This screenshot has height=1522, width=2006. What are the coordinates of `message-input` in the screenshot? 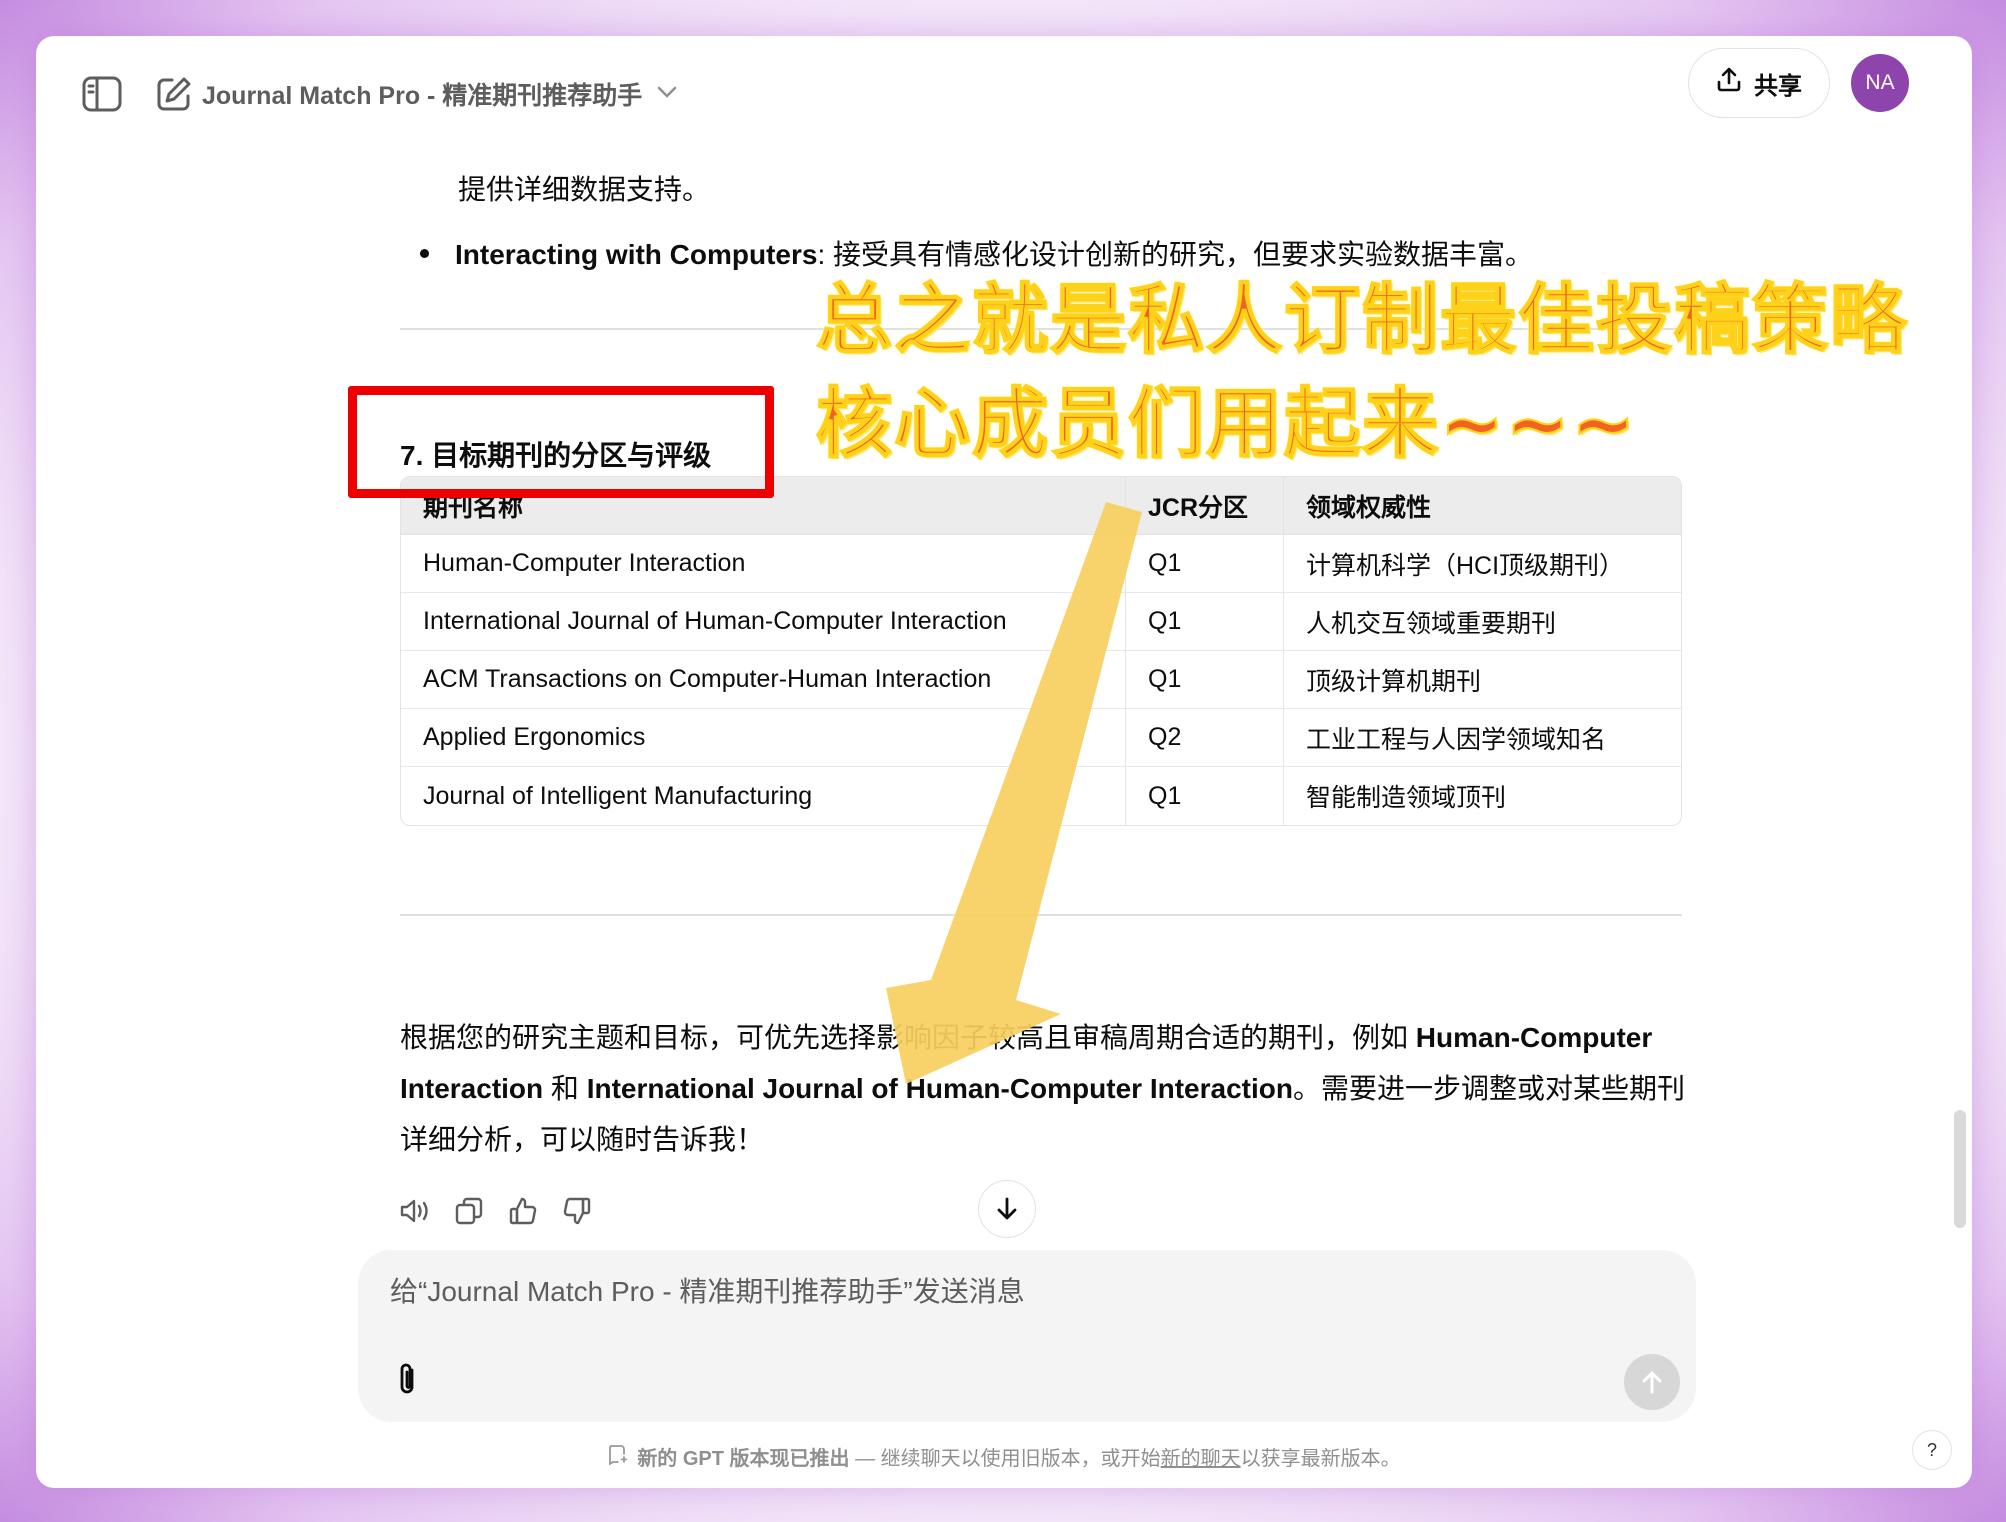 It's located at (940, 1292).